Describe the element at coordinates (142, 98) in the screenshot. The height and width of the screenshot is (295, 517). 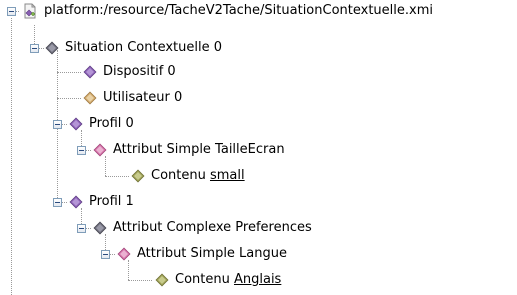
I see `tree-node-utilisateur-label: Utilisateur 0` at that location.